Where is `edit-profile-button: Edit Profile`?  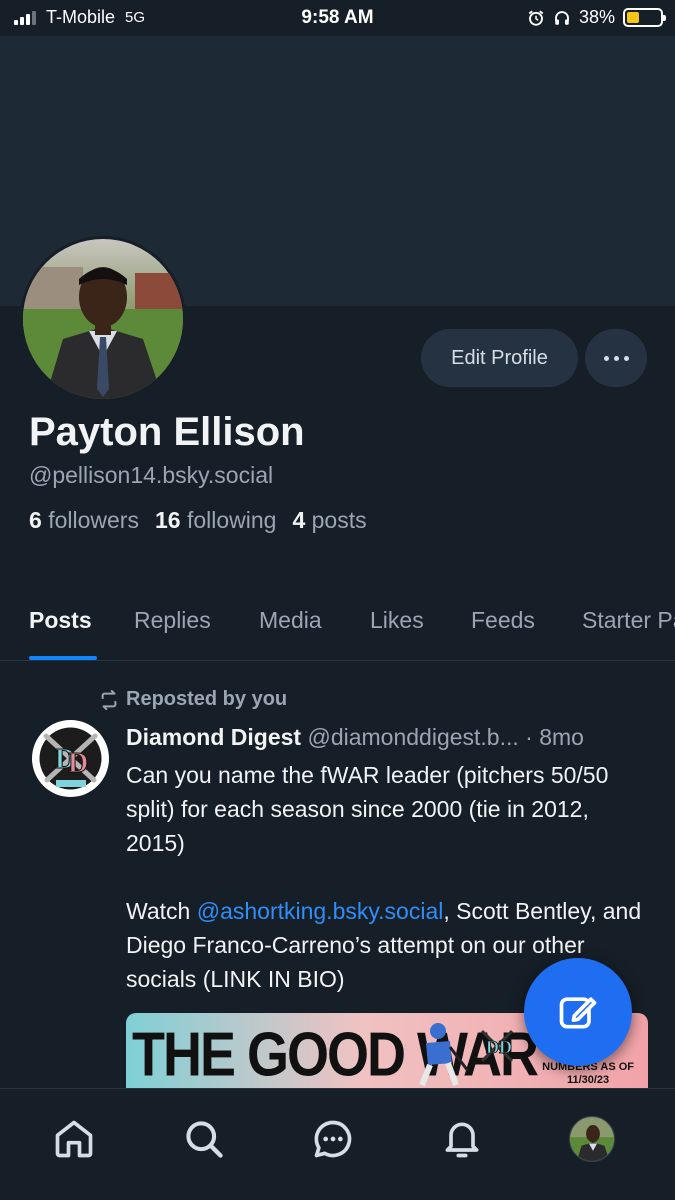 edit-profile-button: Edit Profile is located at coordinates (499, 358).